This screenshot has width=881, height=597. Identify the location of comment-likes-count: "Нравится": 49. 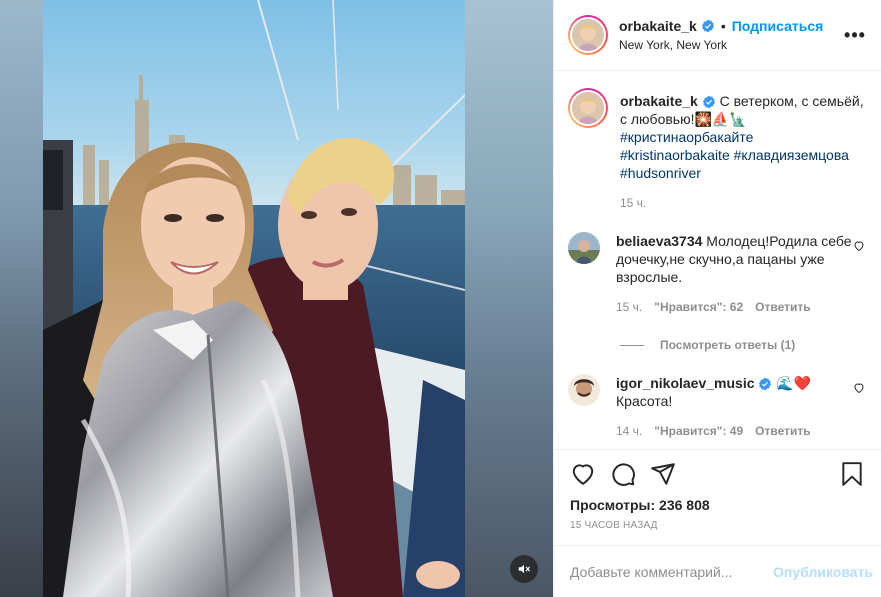
(698, 431).